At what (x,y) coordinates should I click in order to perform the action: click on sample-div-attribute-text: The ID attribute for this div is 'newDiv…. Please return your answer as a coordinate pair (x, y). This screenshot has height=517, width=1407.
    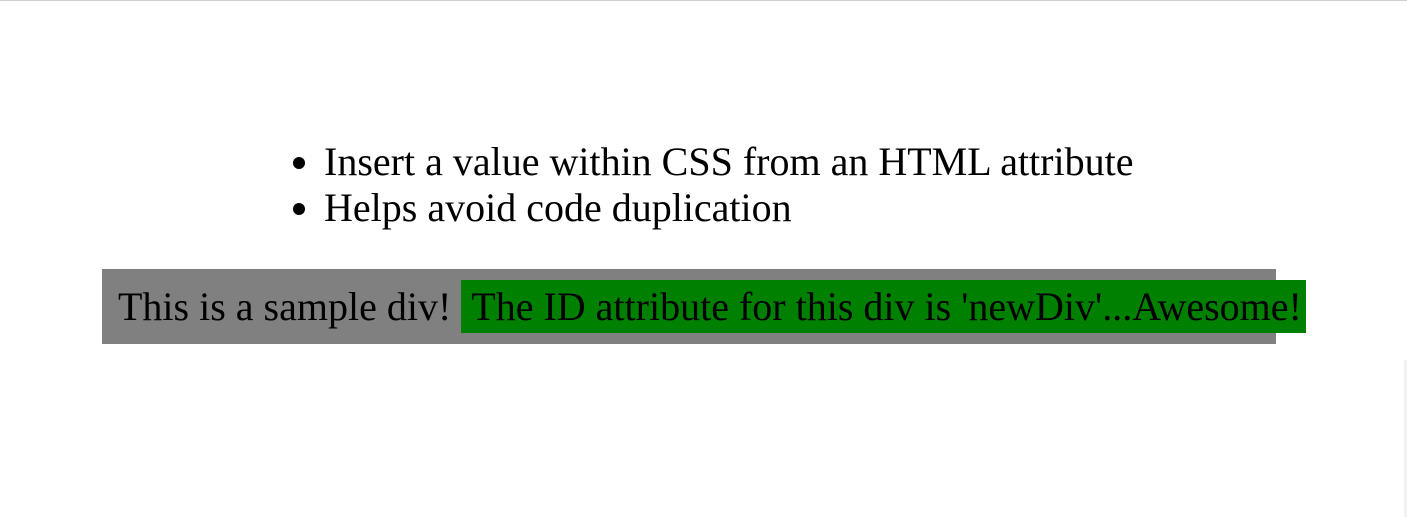
    Looking at the image, I should click on (883, 306).